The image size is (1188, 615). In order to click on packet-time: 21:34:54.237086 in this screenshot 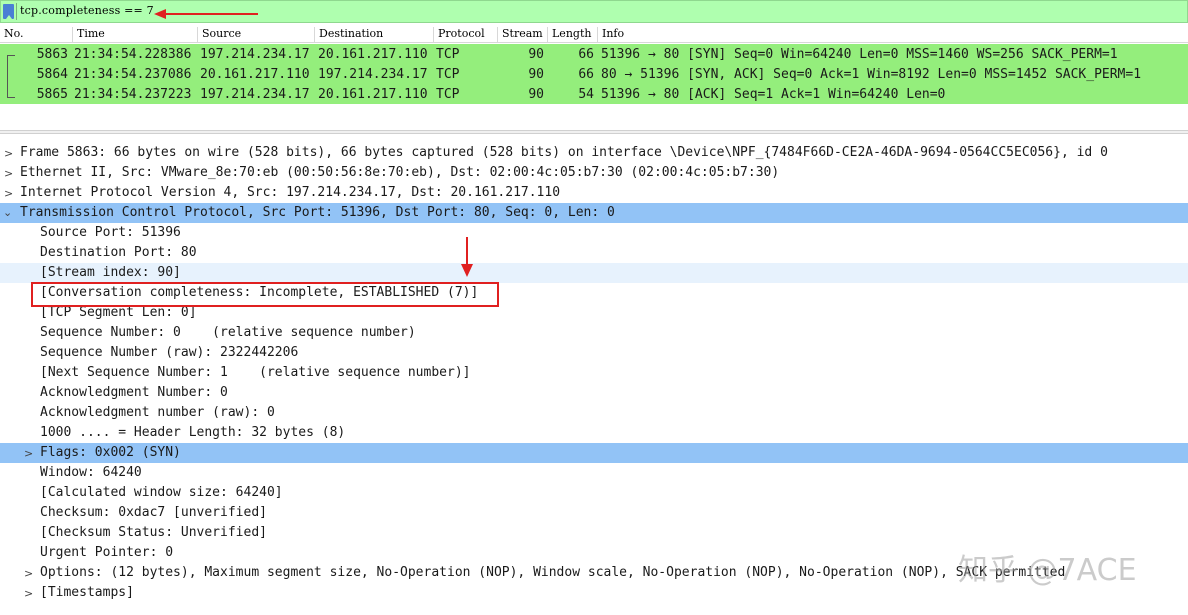, I will do `click(133, 74)`.